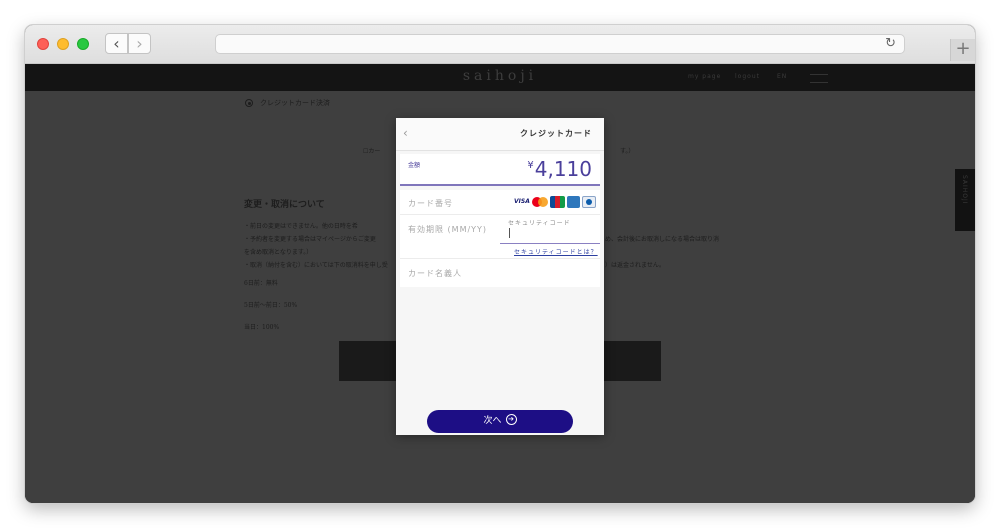  What do you see at coordinates (500, 134) in the screenshot?
I see `modal-header: ‹ クレジットカード` at bounding box center [500, 134].